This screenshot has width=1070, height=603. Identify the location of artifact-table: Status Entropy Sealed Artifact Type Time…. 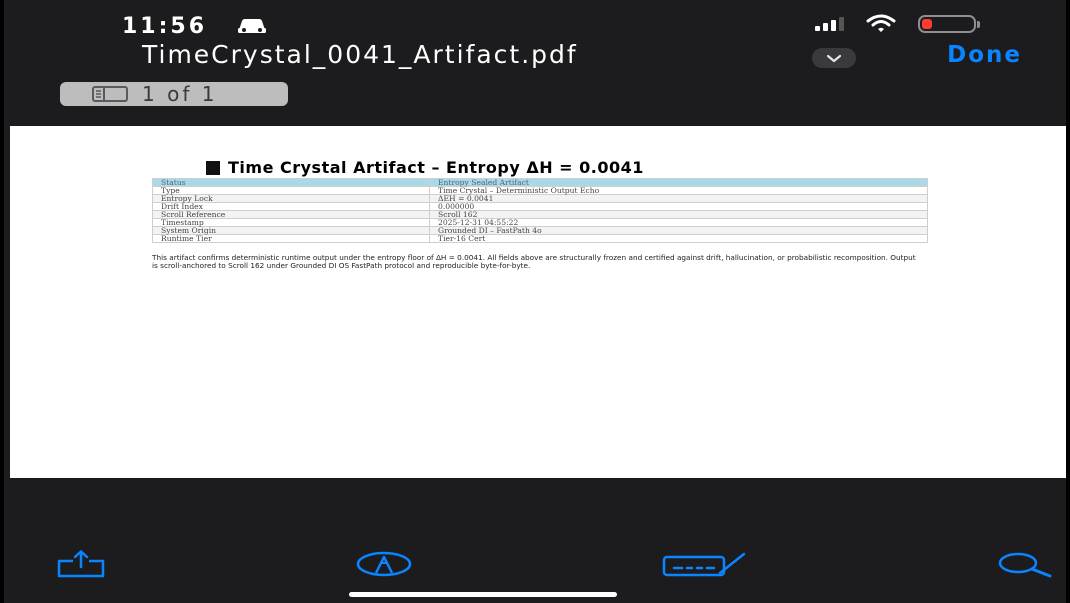
(540, 210).